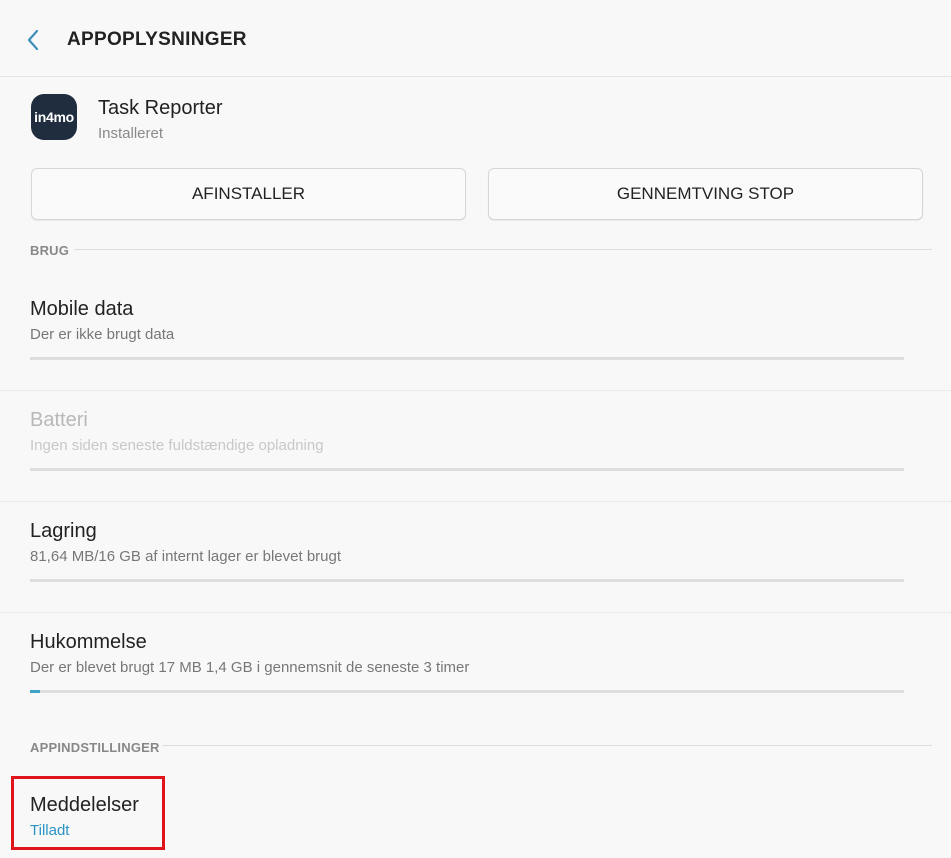  I want to click on uninstall-button: AFINSTALLER, so click(248, 194).